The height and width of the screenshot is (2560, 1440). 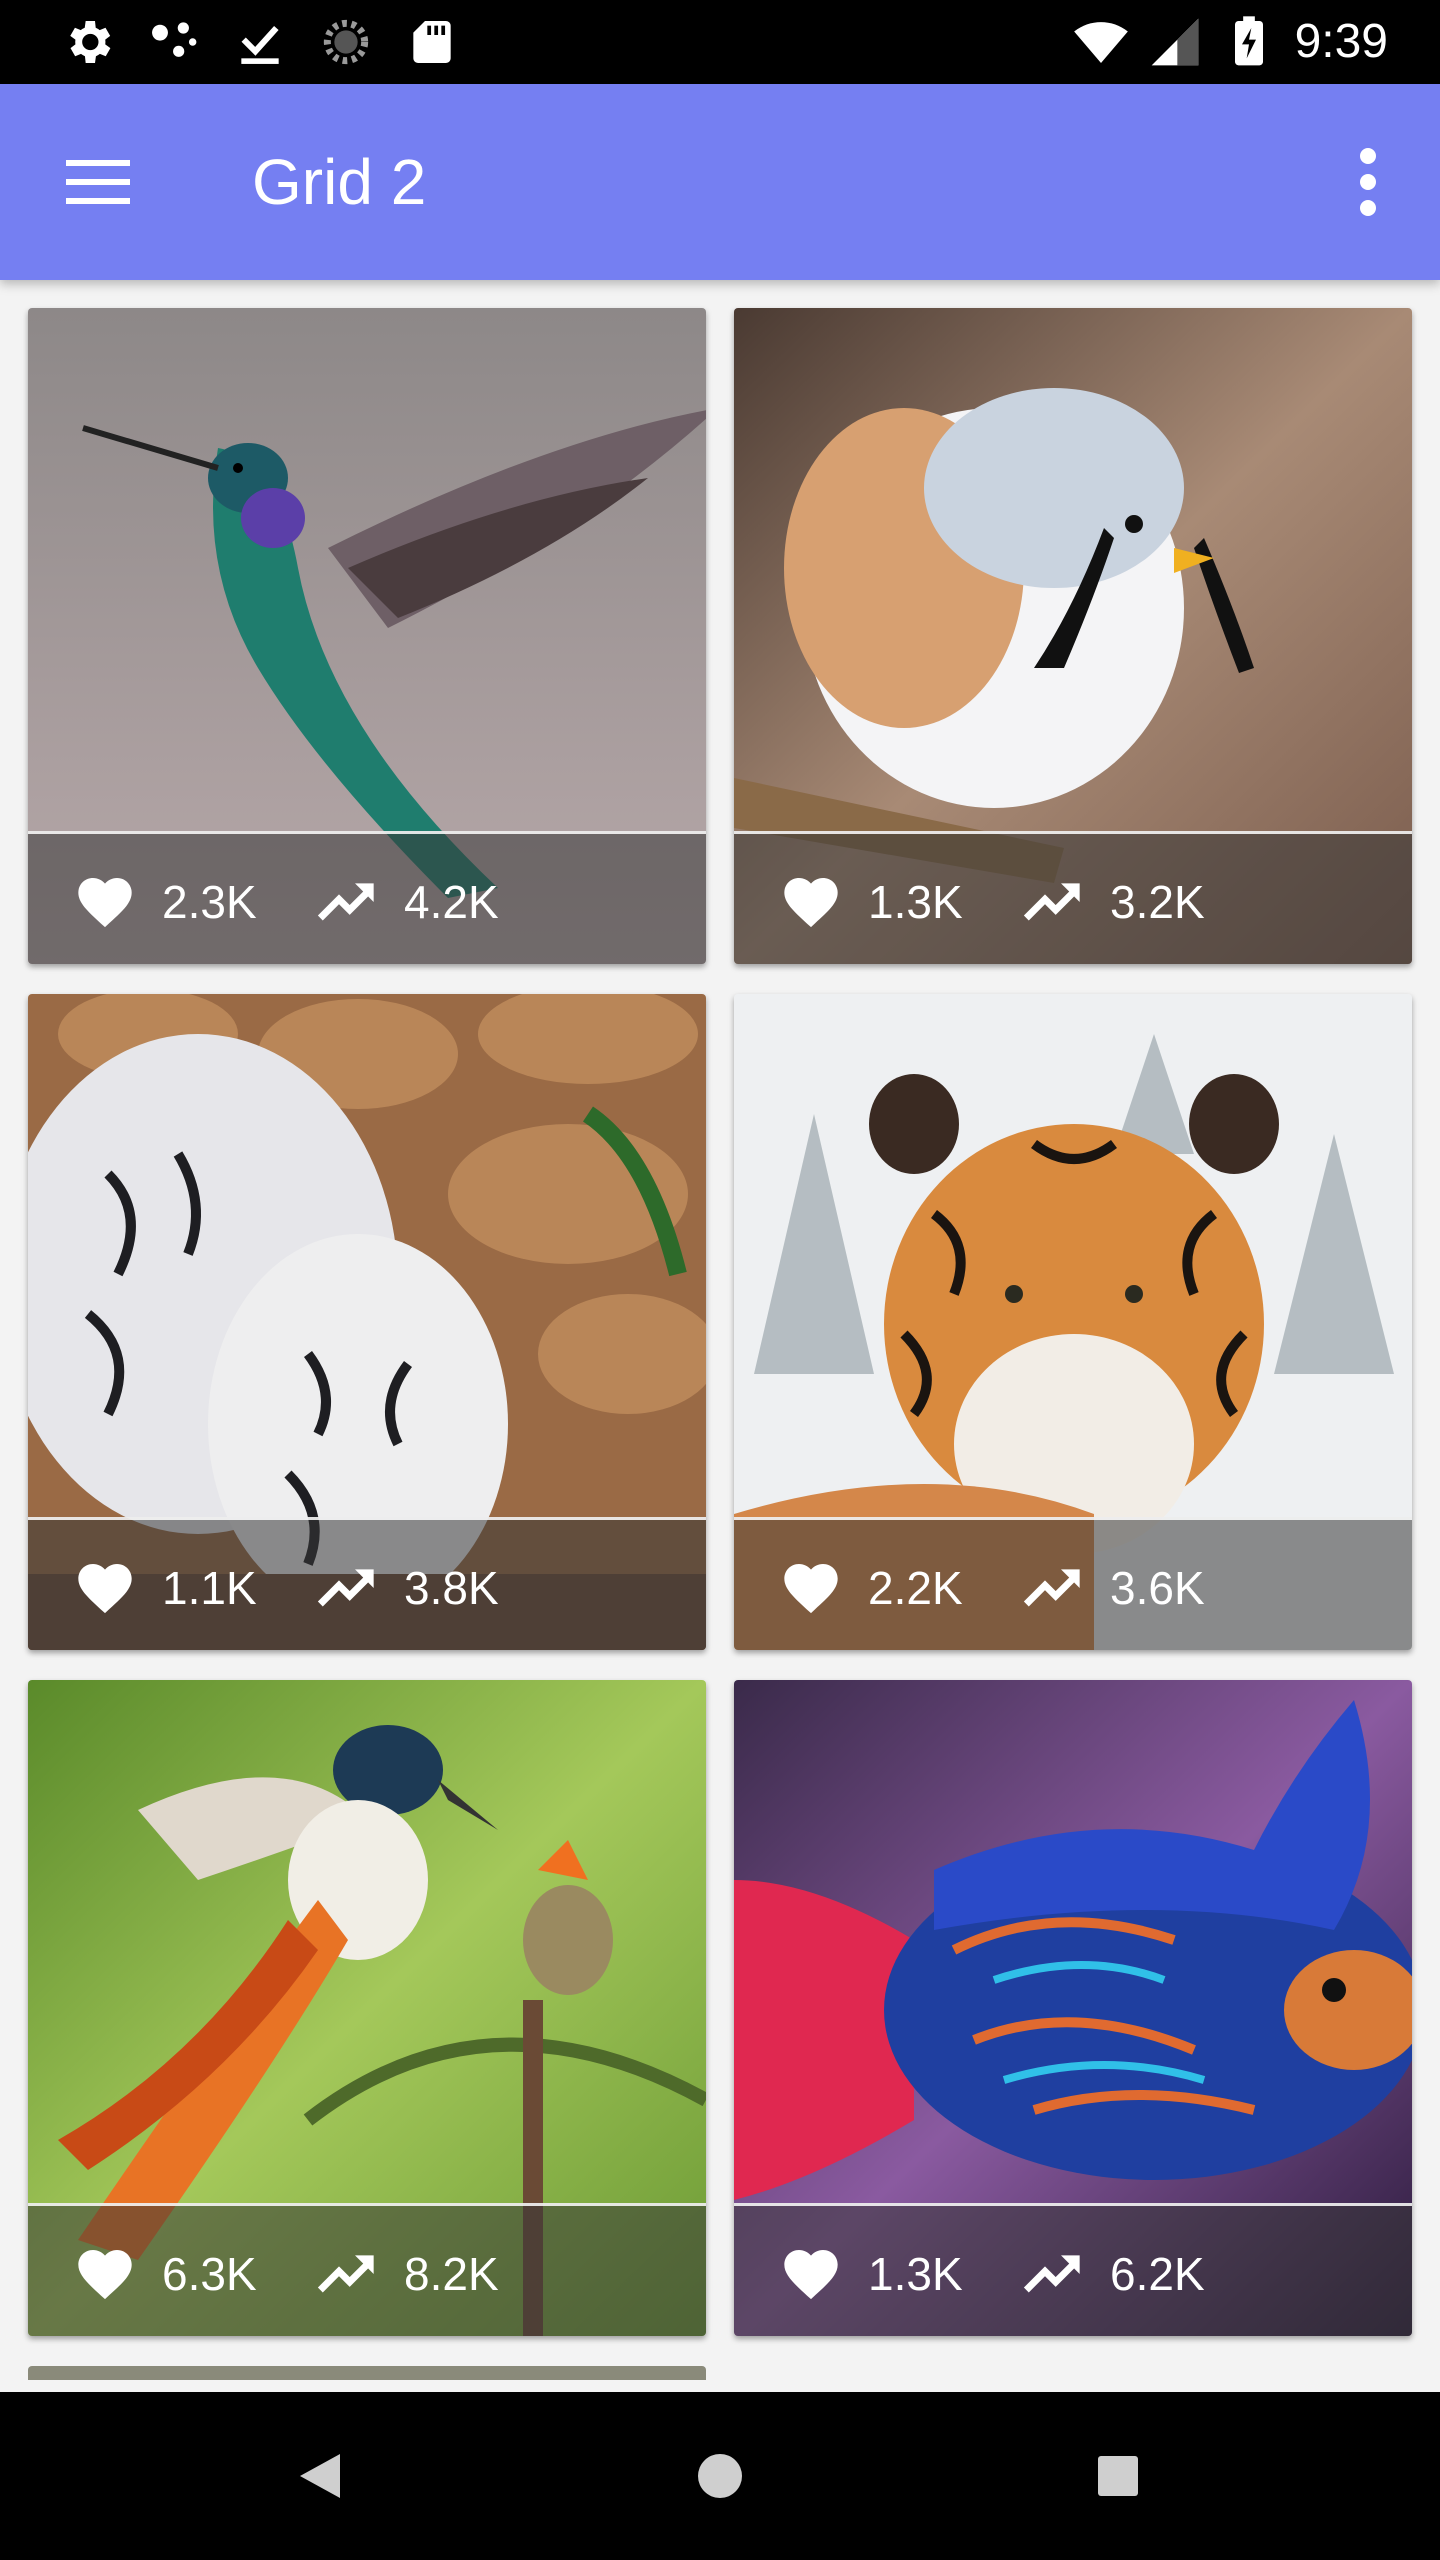 What do you see at coordinates (346, 42) in the screenshot?
I see `loading-icon` at bounding box center [346, 42].